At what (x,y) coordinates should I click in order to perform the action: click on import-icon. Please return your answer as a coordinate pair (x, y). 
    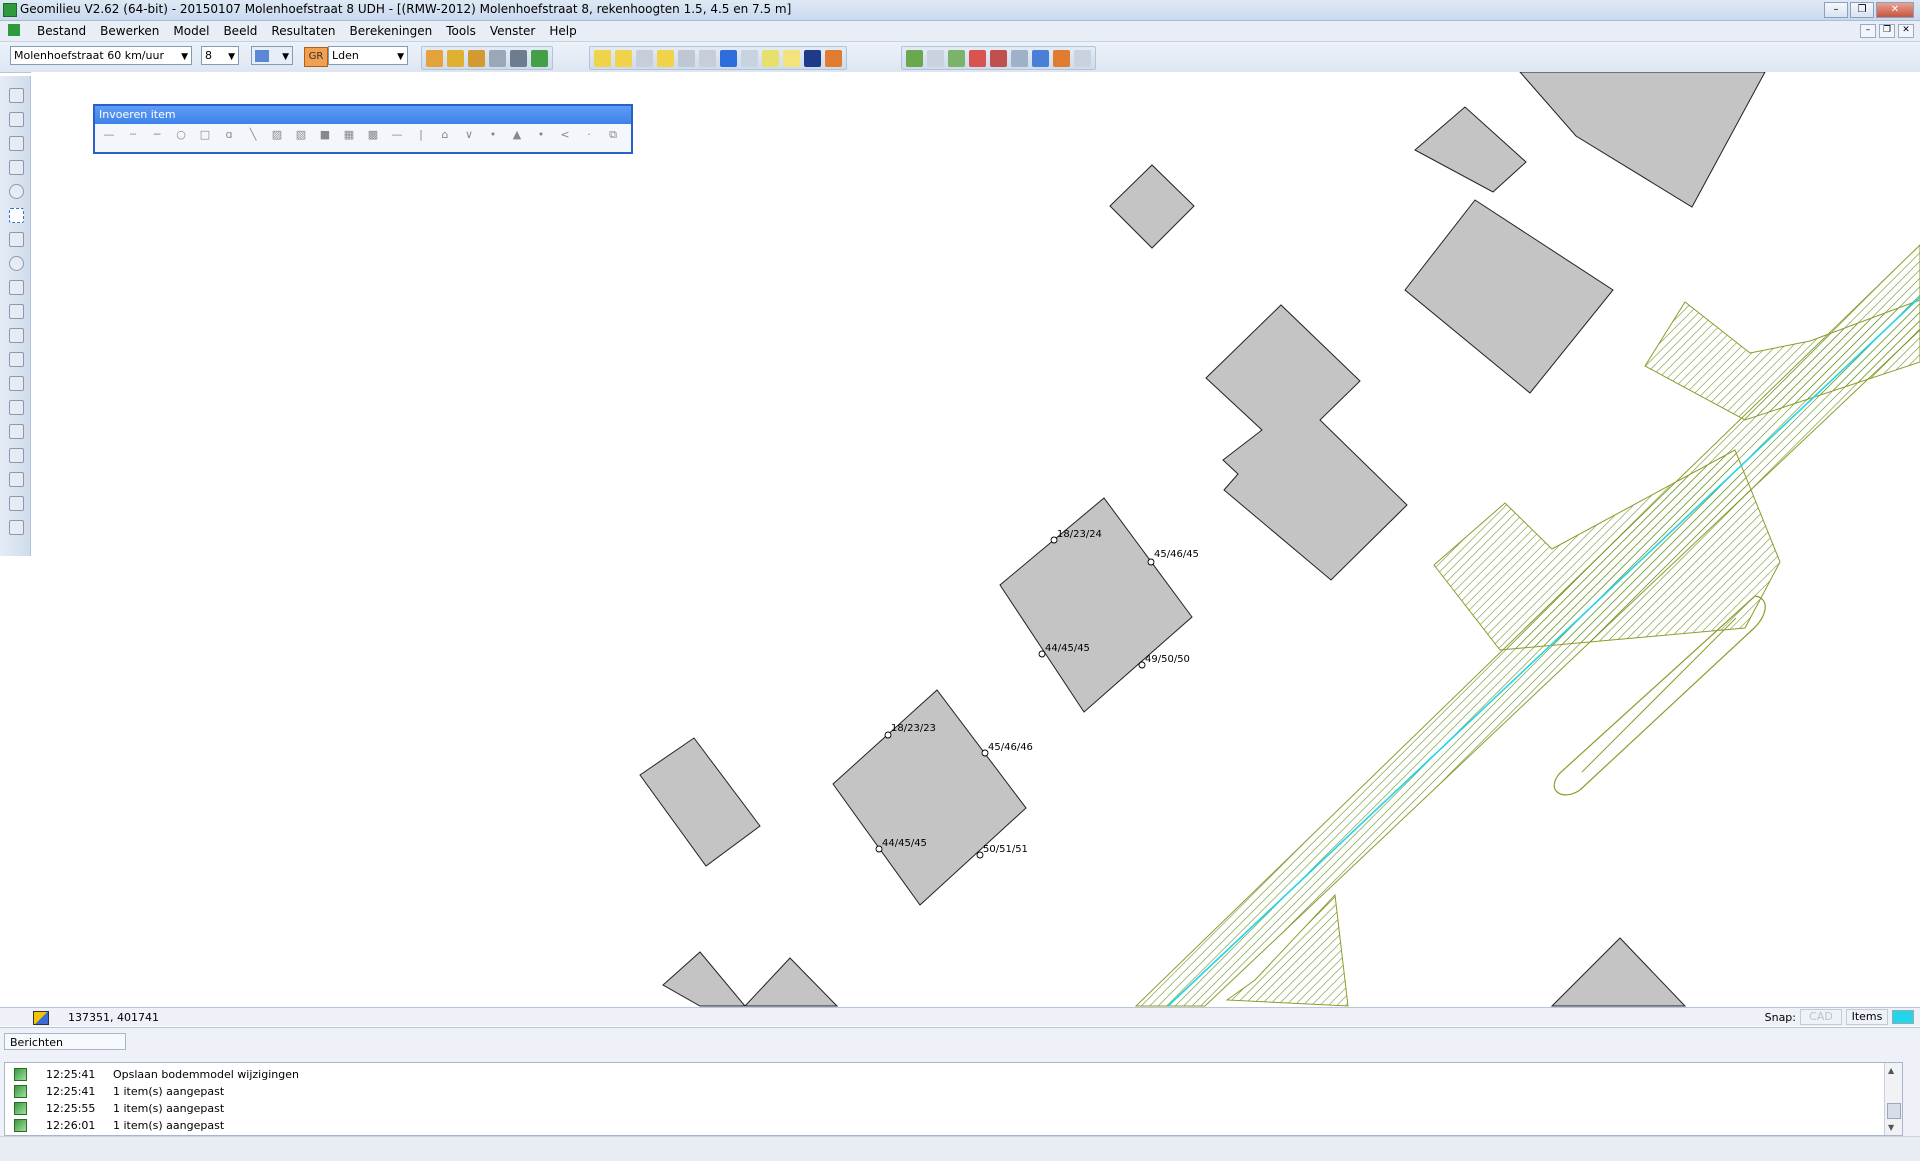
    Looking at the image, I should click on (476, 58).